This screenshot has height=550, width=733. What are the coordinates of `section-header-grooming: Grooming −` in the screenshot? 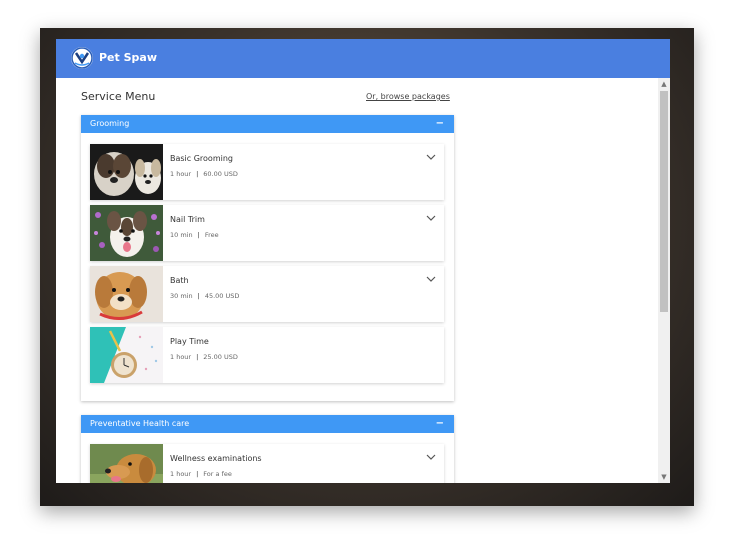 It's located at (267, 124).